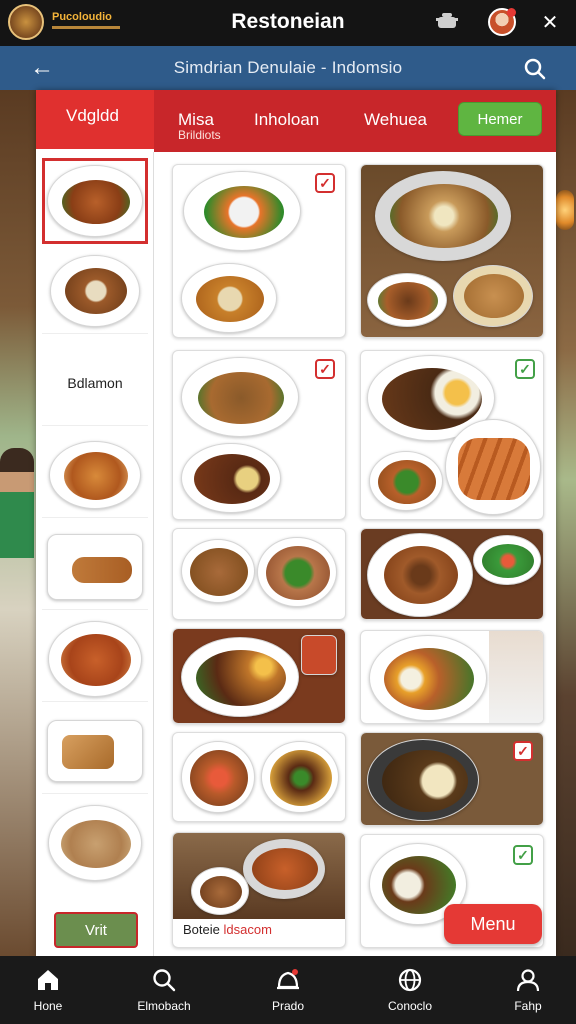 The image size is (576, 1024). I want to click on nav-globe: Conoclo, so click(410, 990).